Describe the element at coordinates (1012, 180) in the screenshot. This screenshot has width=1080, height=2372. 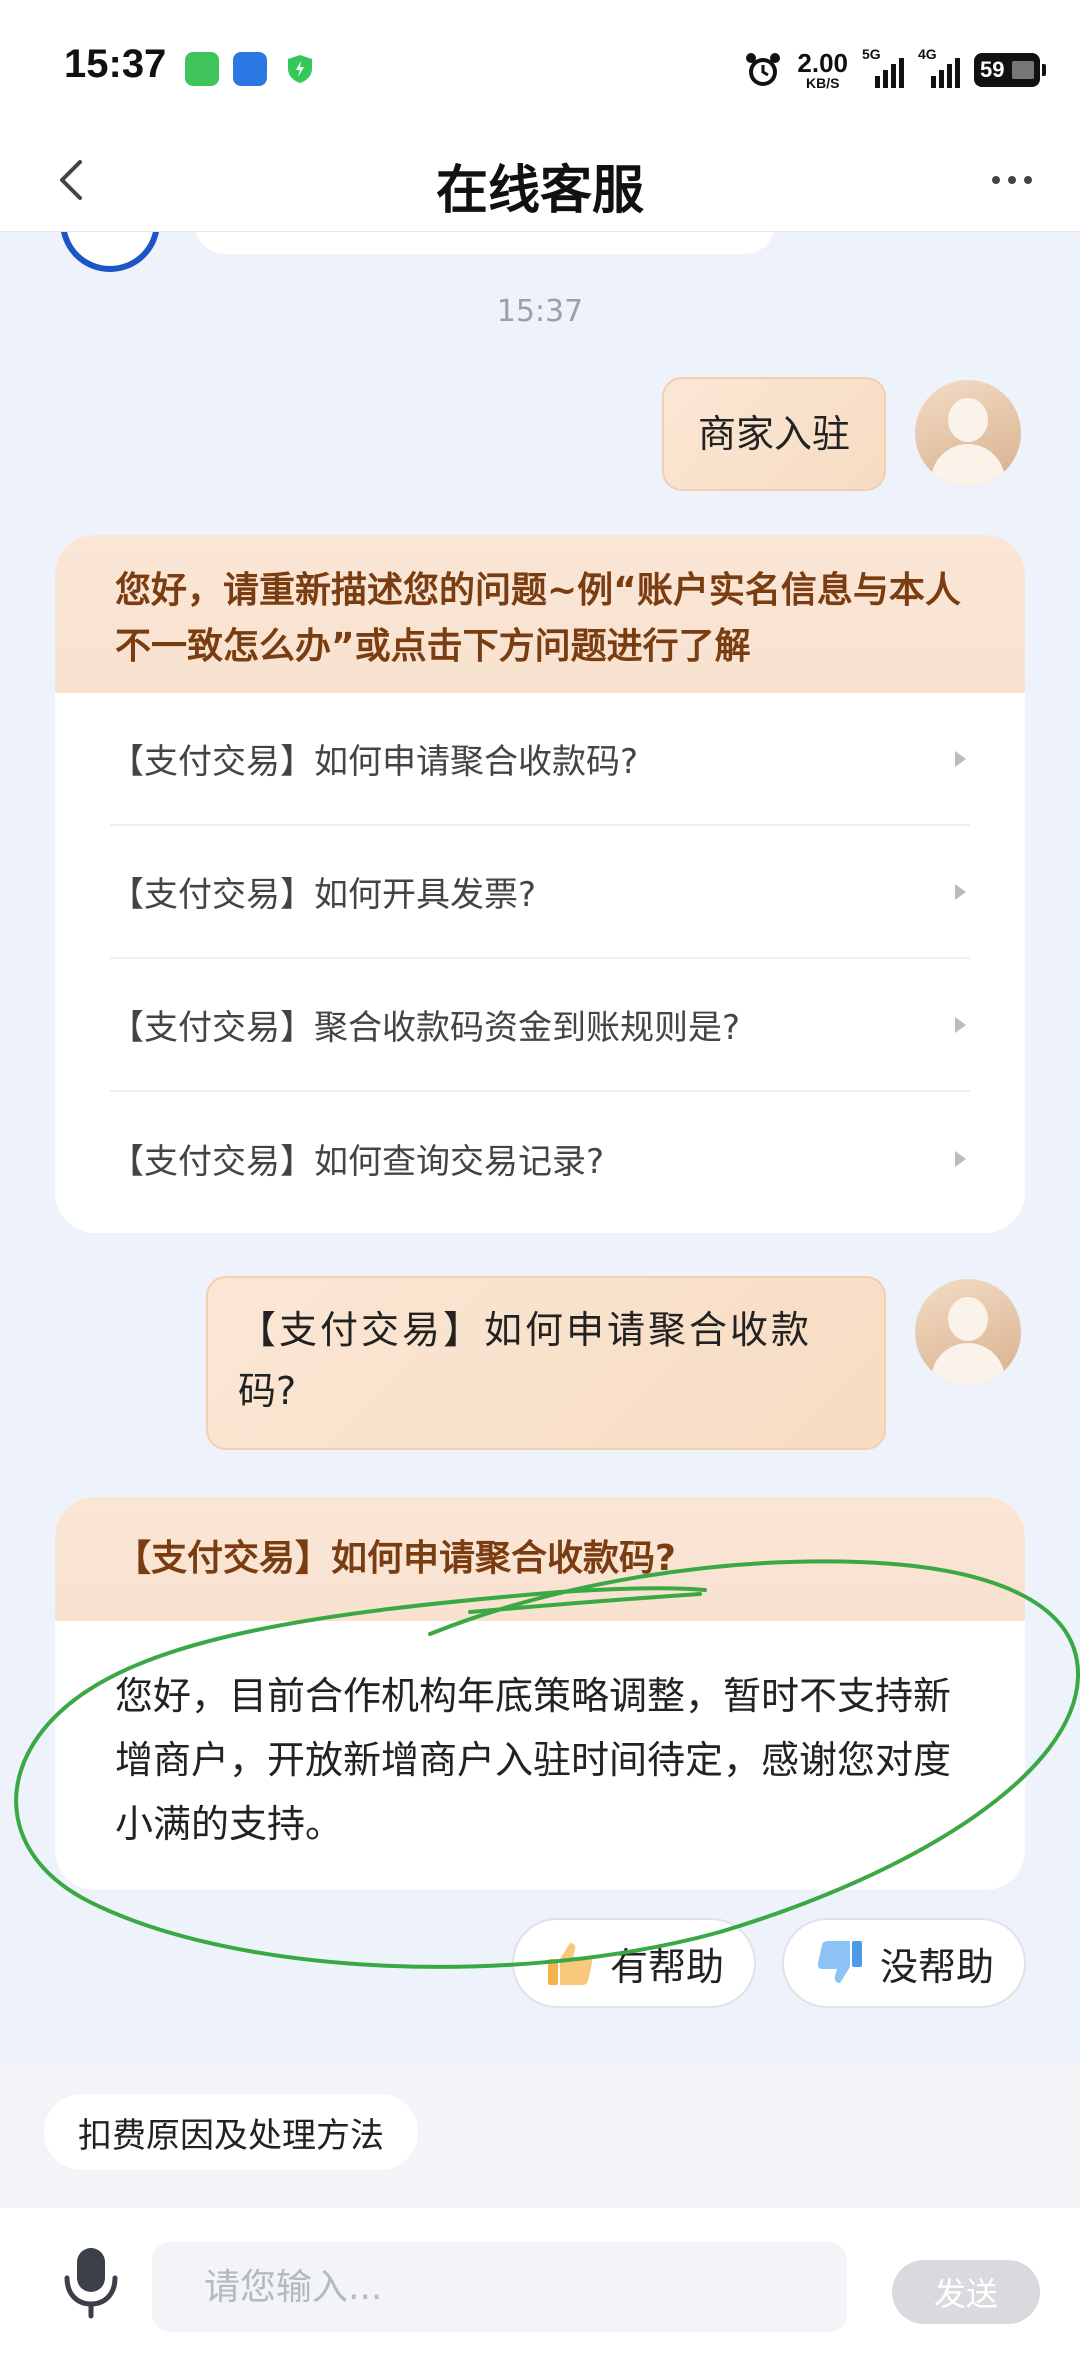
I see `more-icon` at that location.